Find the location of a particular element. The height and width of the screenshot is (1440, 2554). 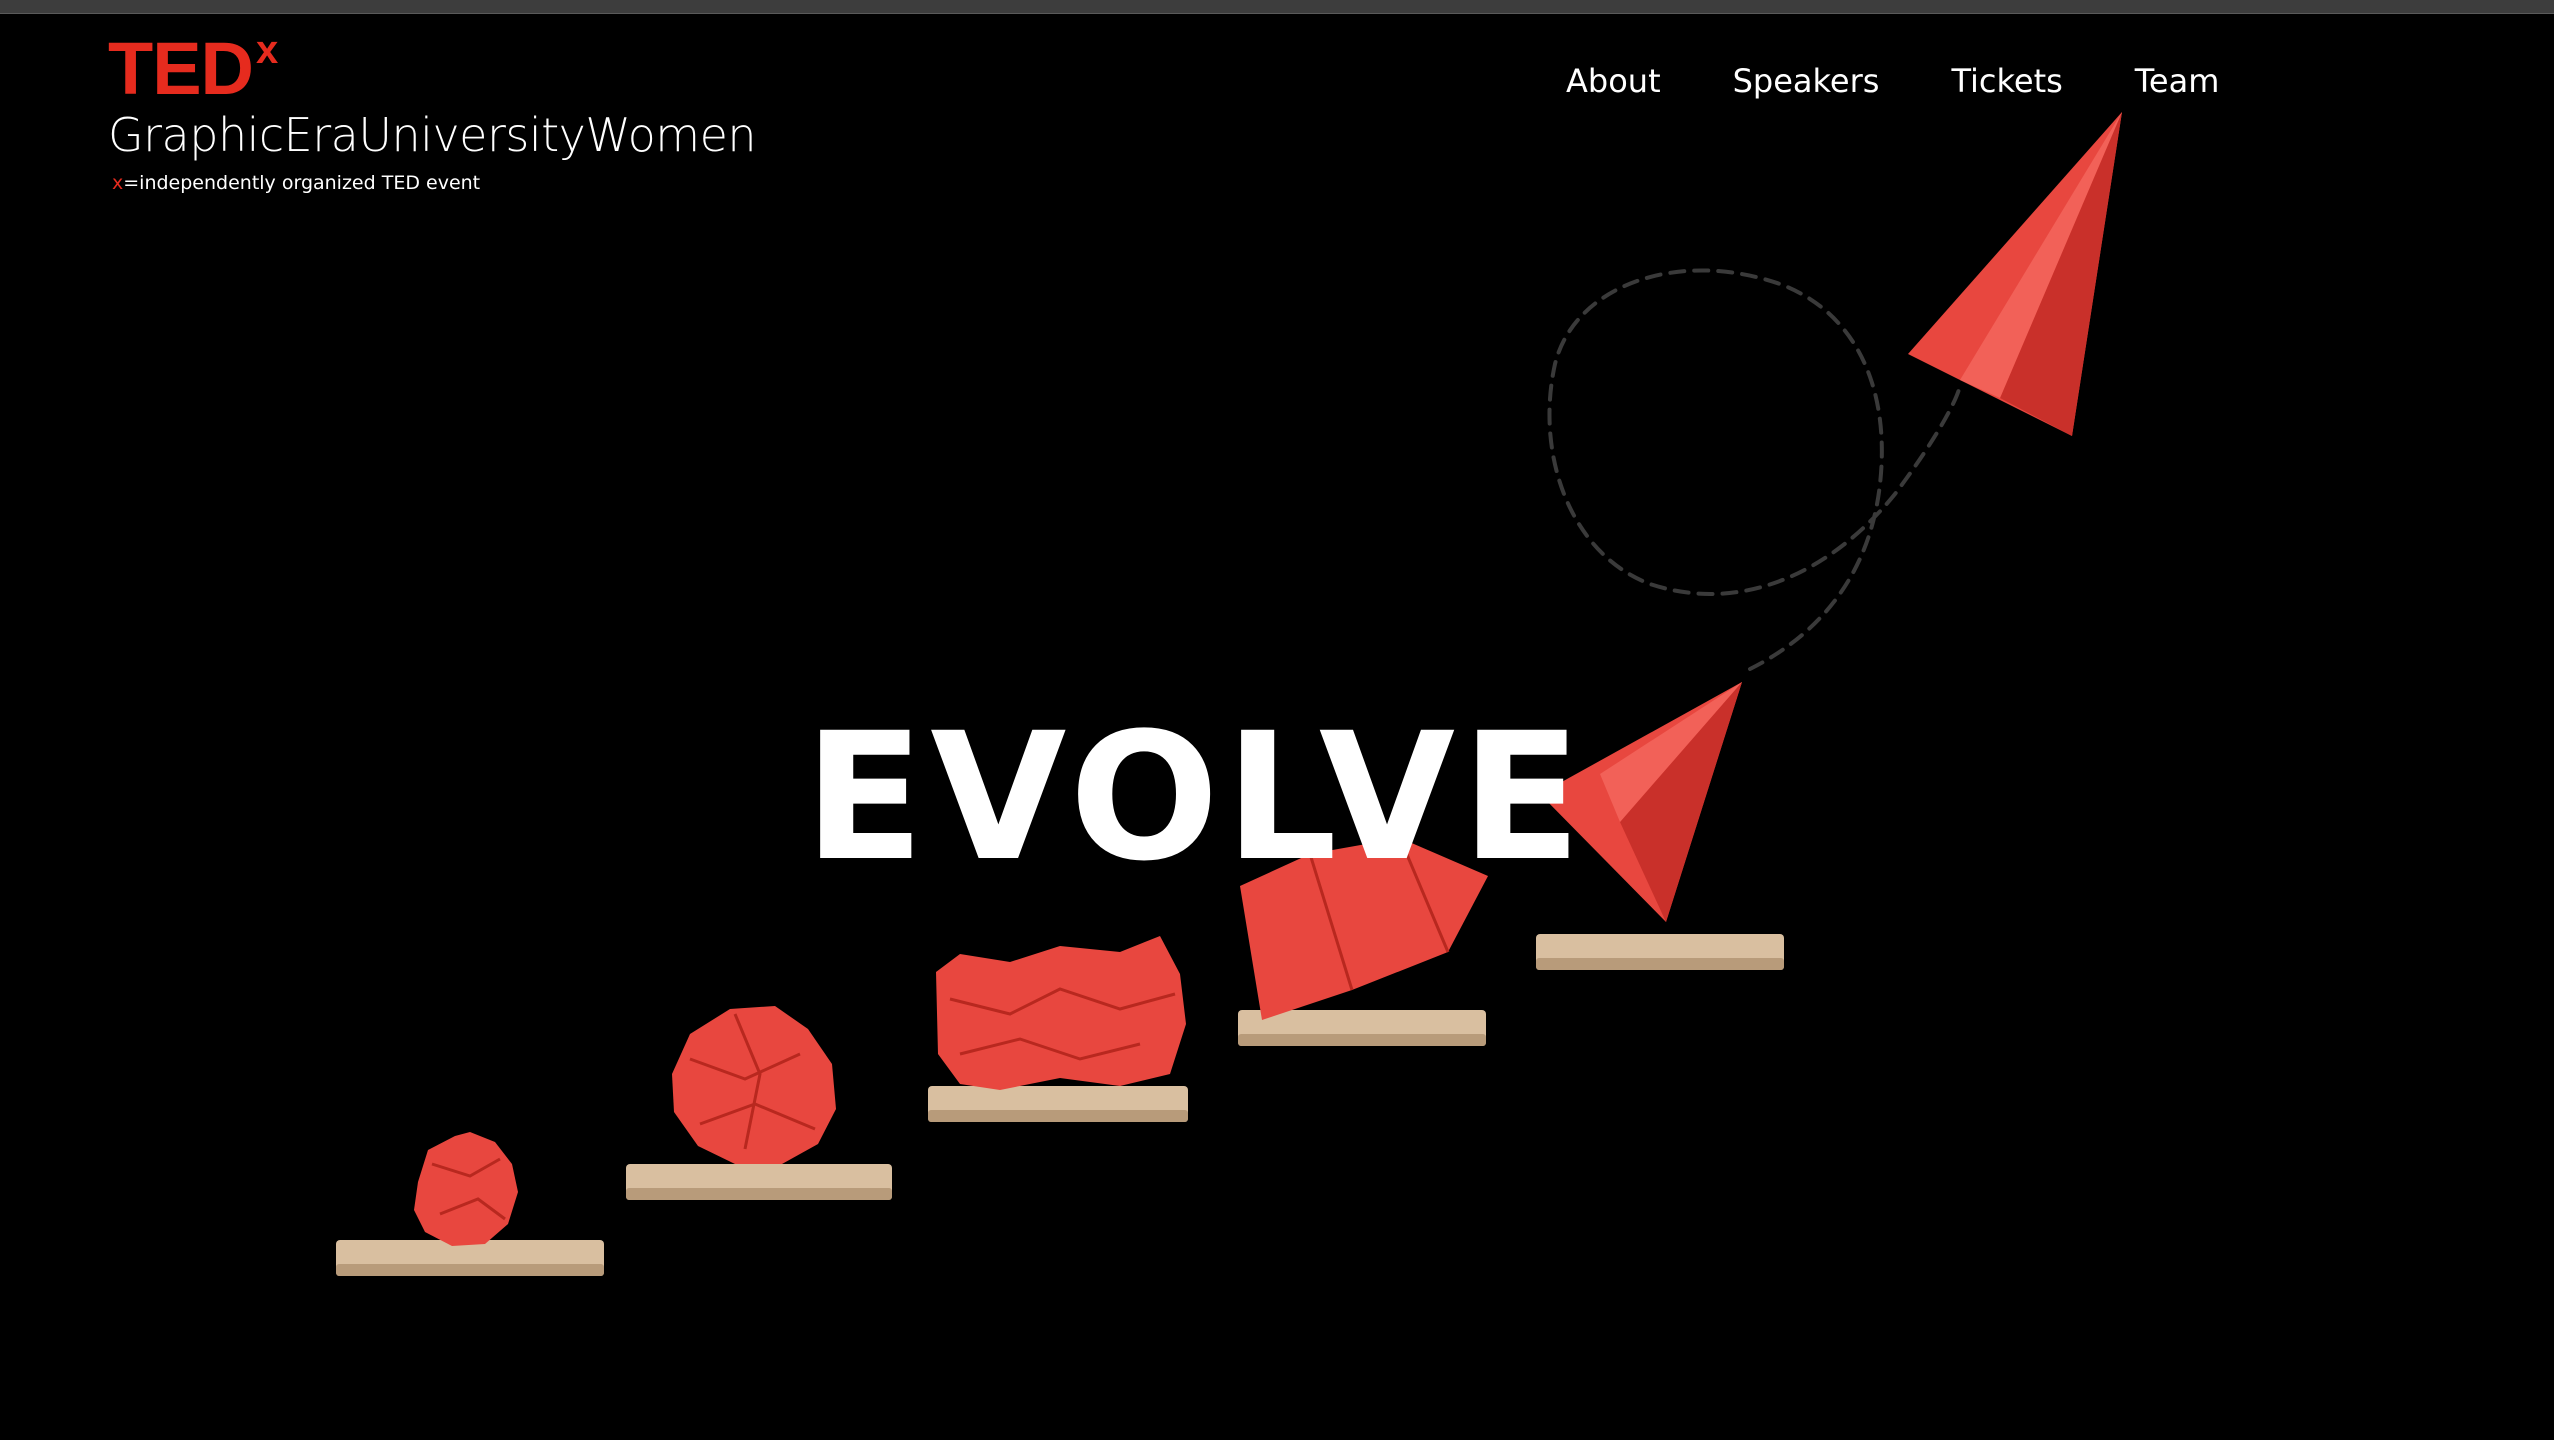

nav-tickets: Tickets is located at coordinates (2006, 81).